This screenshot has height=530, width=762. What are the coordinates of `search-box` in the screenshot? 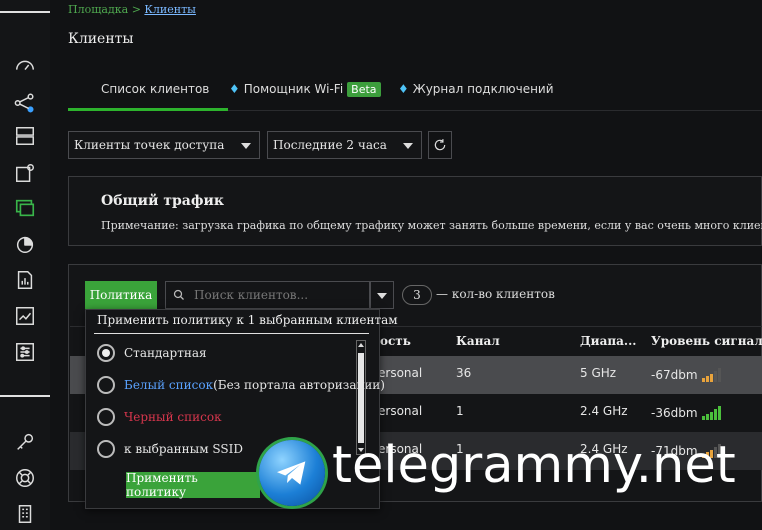 It's located at (267, 295).